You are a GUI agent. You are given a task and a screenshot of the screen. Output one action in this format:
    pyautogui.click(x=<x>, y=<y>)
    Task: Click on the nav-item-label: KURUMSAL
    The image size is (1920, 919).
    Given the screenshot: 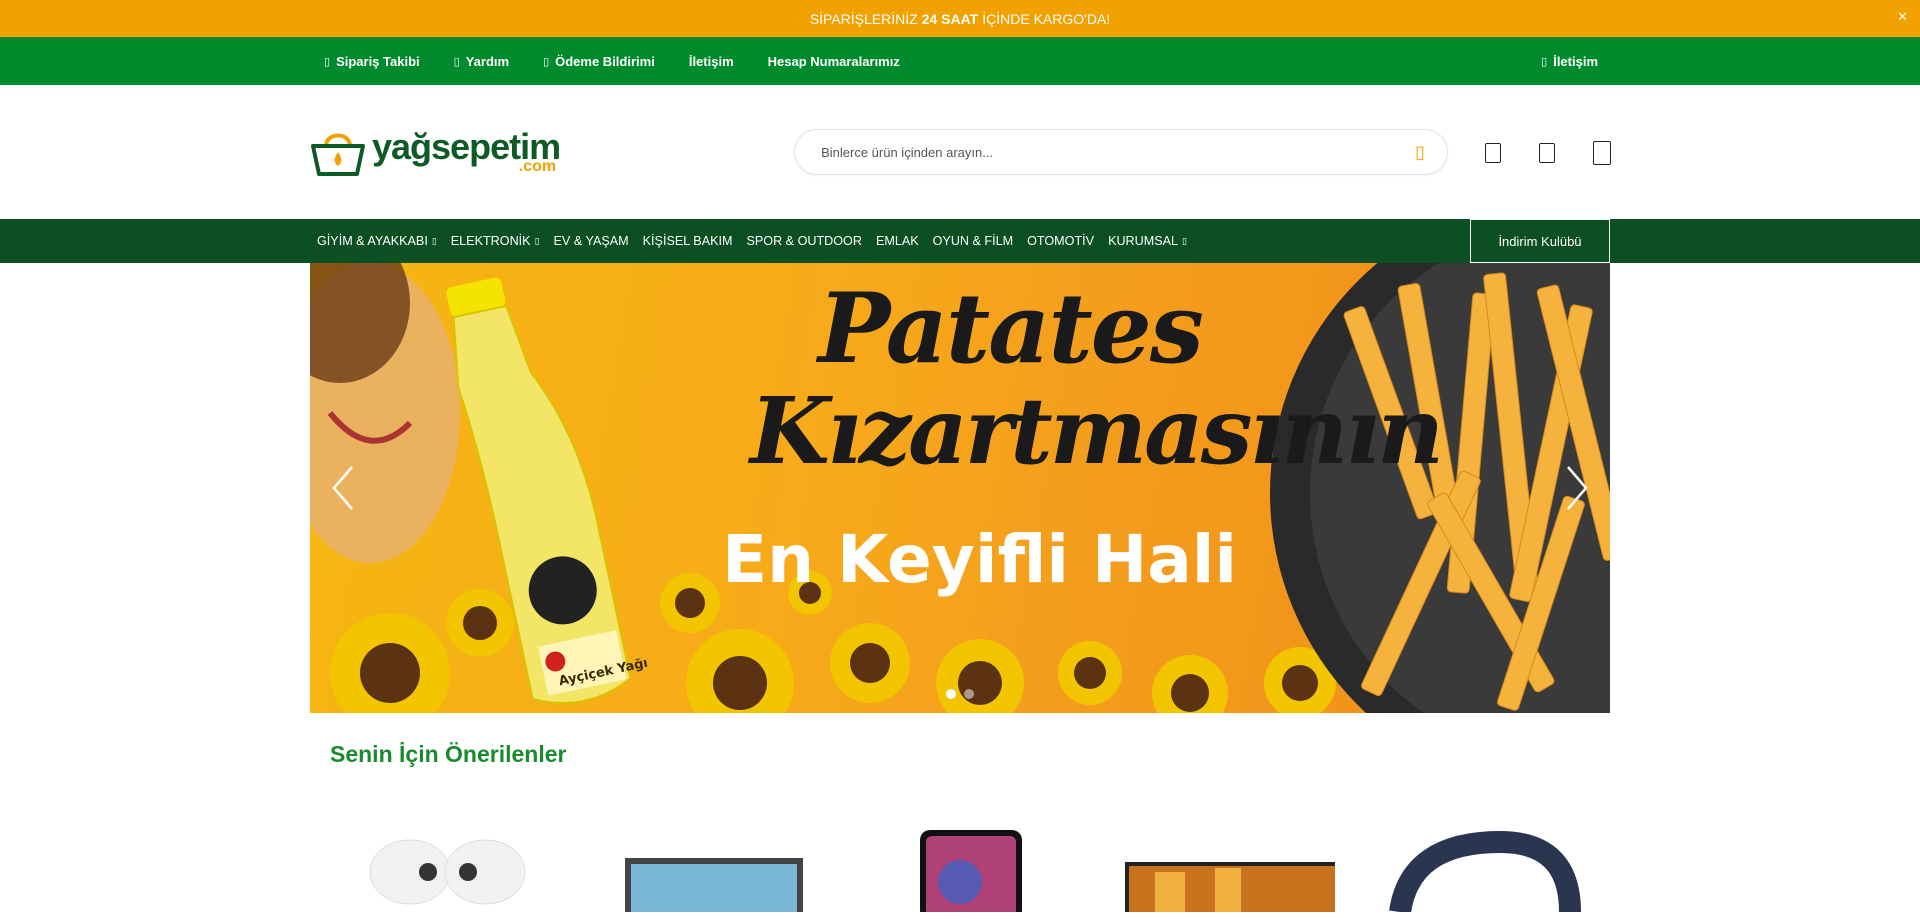 What is the action you would take?
    pyautogui.click(x=1143, y=241)
    